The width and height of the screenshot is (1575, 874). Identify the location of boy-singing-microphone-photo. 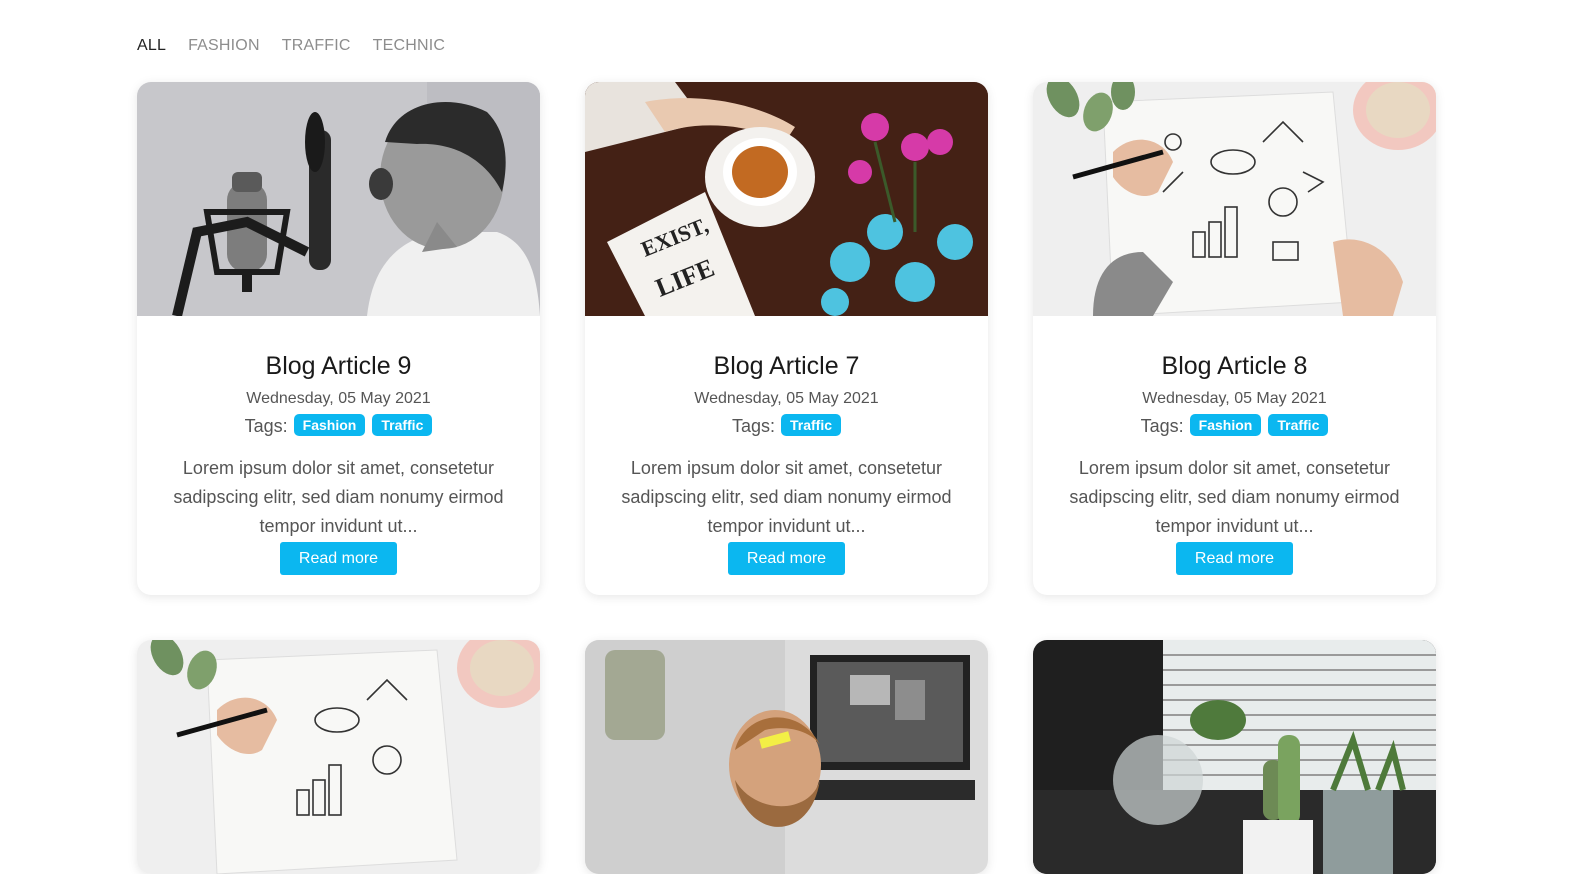
(338, 199).